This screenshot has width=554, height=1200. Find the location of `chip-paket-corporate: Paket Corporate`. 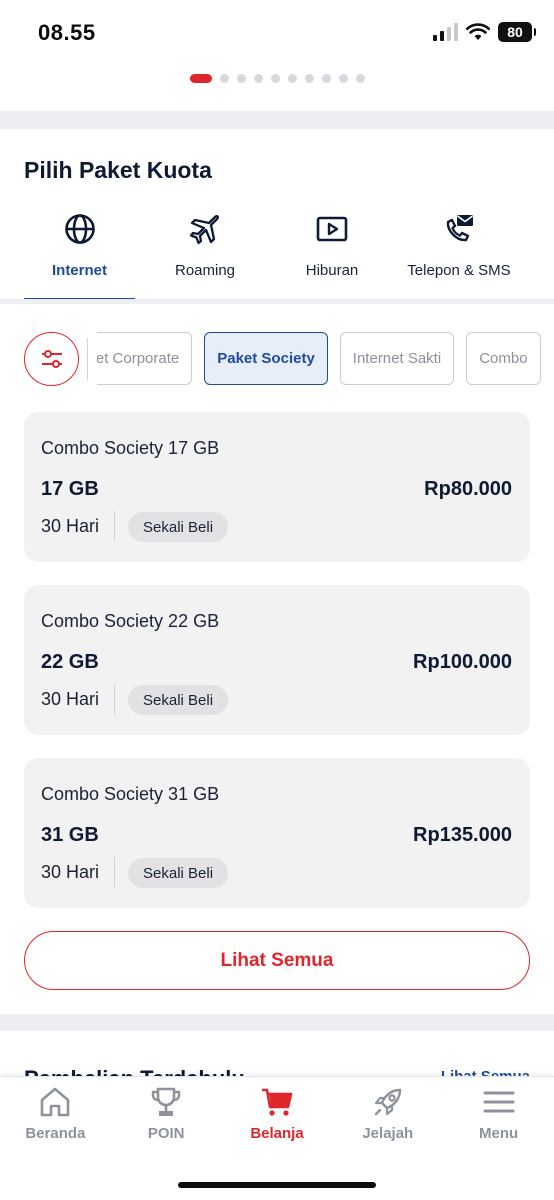

chip-paket-corporate: Paket Corporate is located at coordinates (145, 358).